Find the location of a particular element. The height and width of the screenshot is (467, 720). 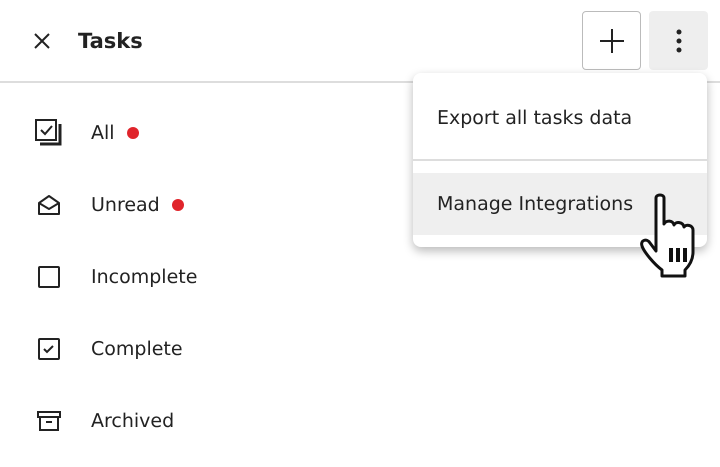

checkbox-icon is located at coordinates (49, 349).